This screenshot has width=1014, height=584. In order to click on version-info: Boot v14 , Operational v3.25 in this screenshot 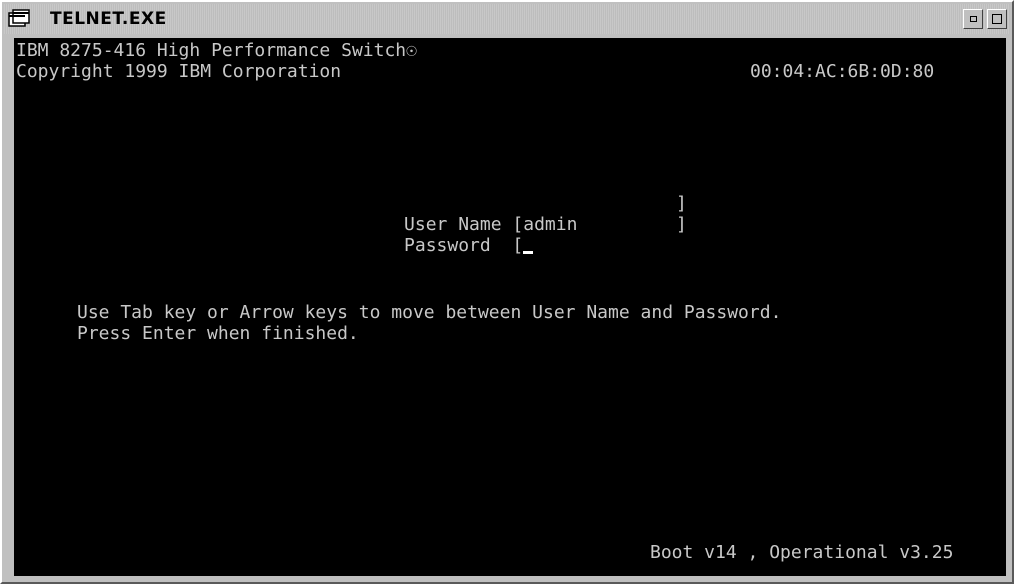, I will do `click(802, 552)`.